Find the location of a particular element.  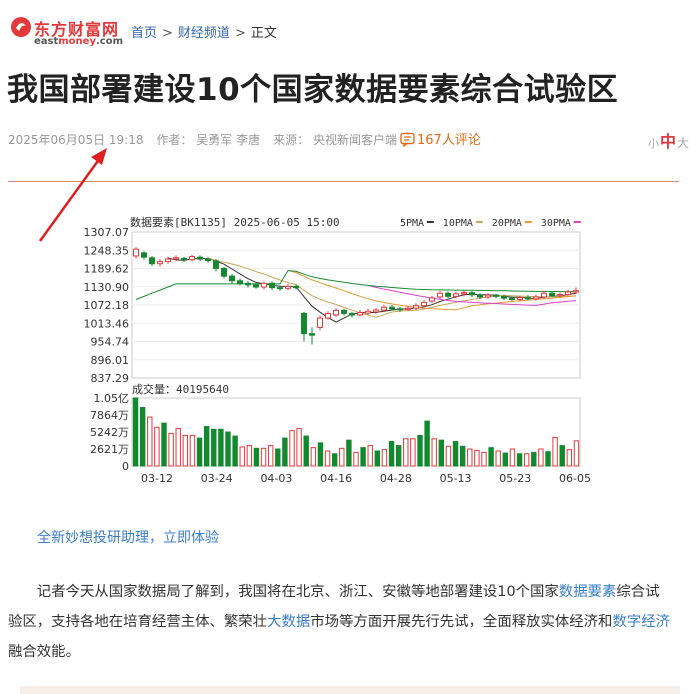

article-title: 我国部署建设10个国家数据要素综合试验区 is located at coordinates (313, 90).